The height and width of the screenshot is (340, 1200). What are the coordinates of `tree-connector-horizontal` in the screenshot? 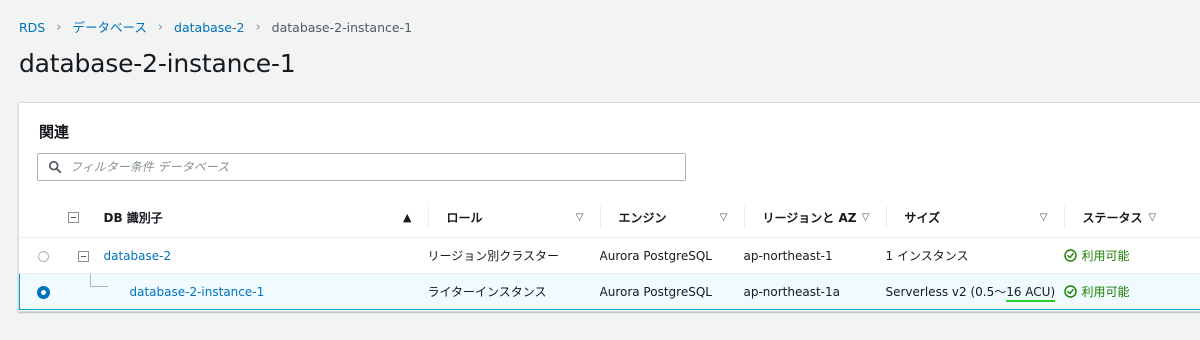 It's located at (98, 286).